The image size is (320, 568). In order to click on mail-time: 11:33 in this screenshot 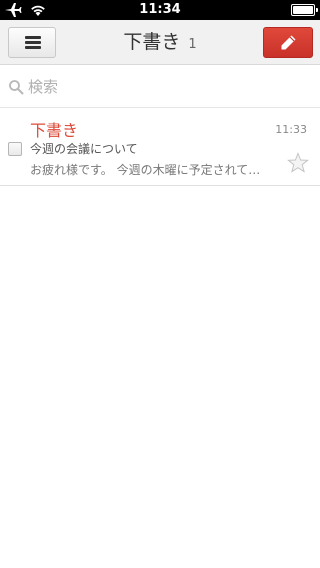, I will do `click(291, 129)`.